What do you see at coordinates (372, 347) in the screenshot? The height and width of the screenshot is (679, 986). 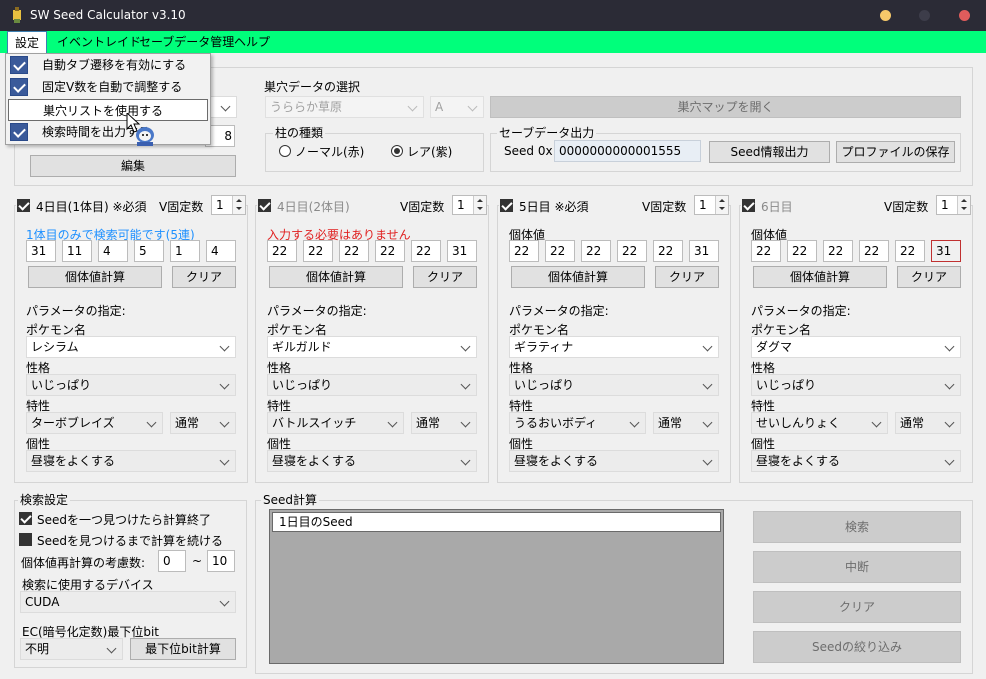 I see `pokemon-combo: ギルガルド` at bounding box center [372, 347].